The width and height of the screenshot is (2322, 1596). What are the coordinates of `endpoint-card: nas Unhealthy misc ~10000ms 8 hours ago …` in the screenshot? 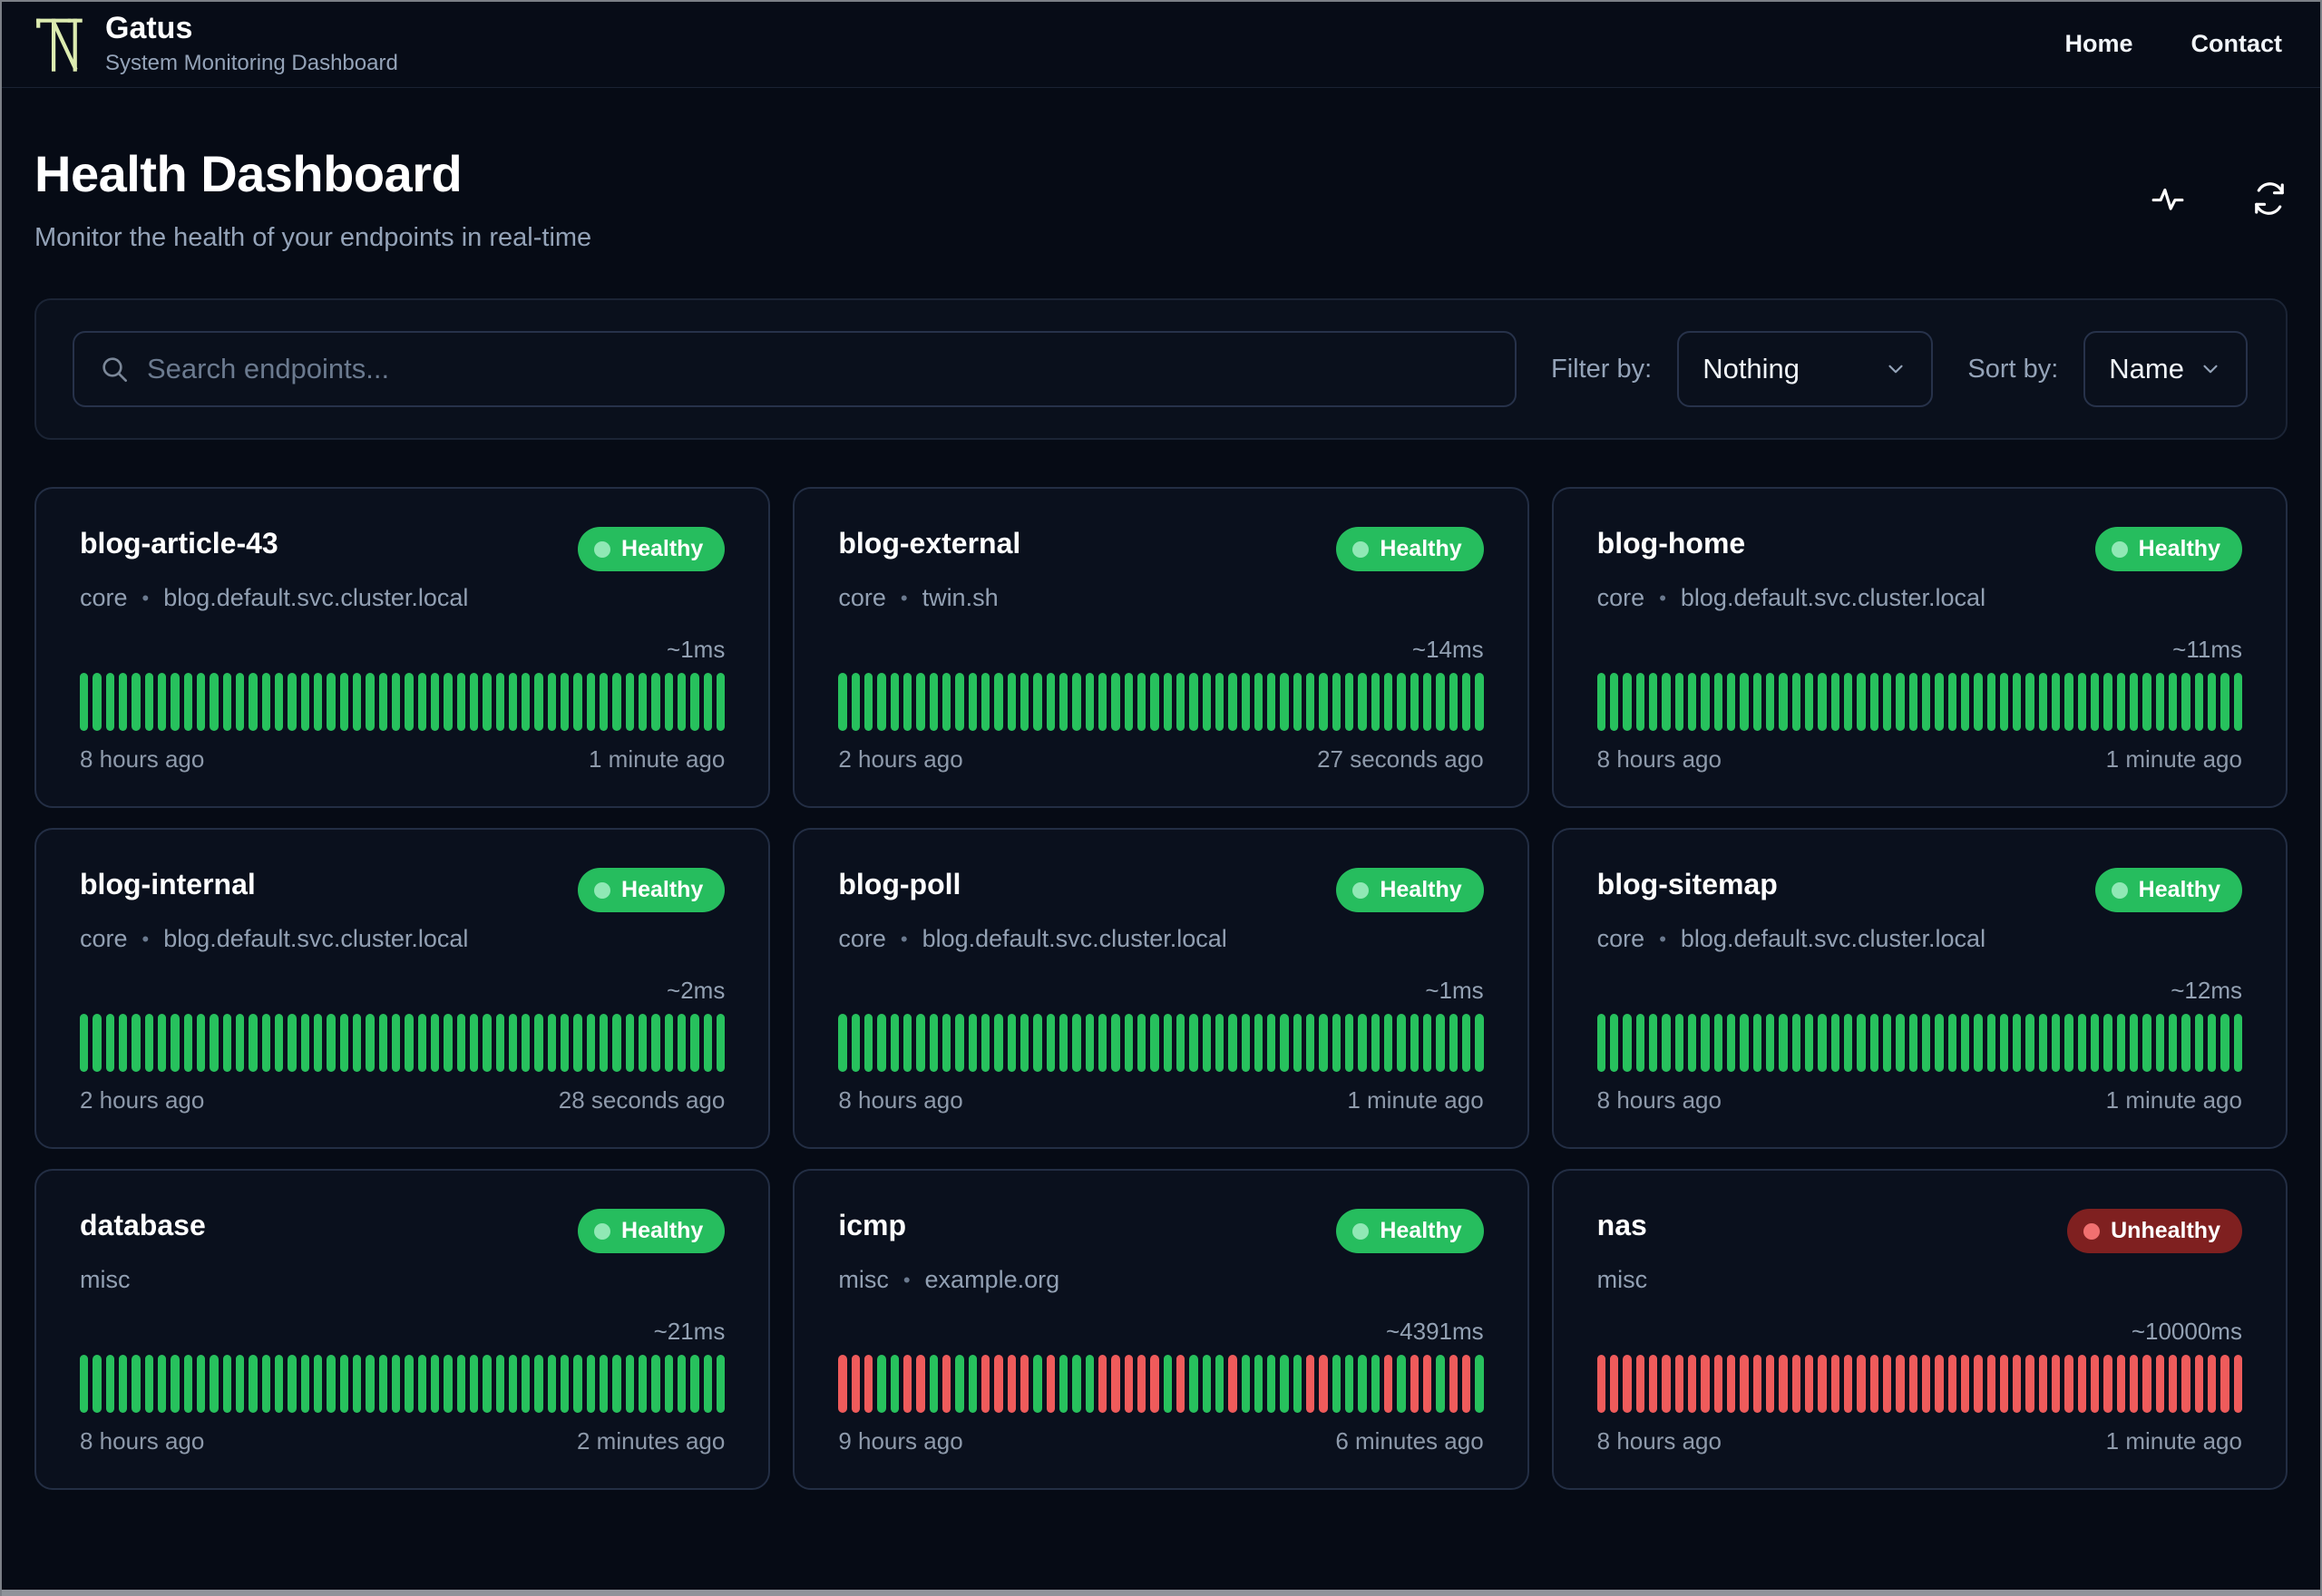 It's located at (1920, 1329).